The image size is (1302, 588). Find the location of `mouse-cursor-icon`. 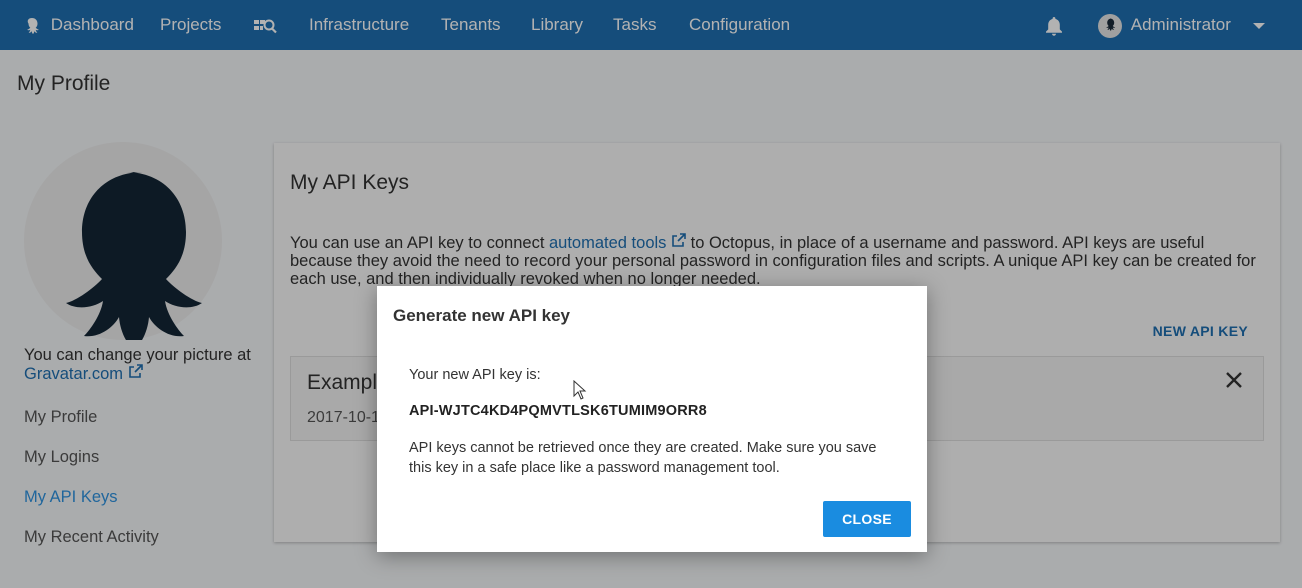

mouse-cursor-icon is located at coordinates (580, 392).